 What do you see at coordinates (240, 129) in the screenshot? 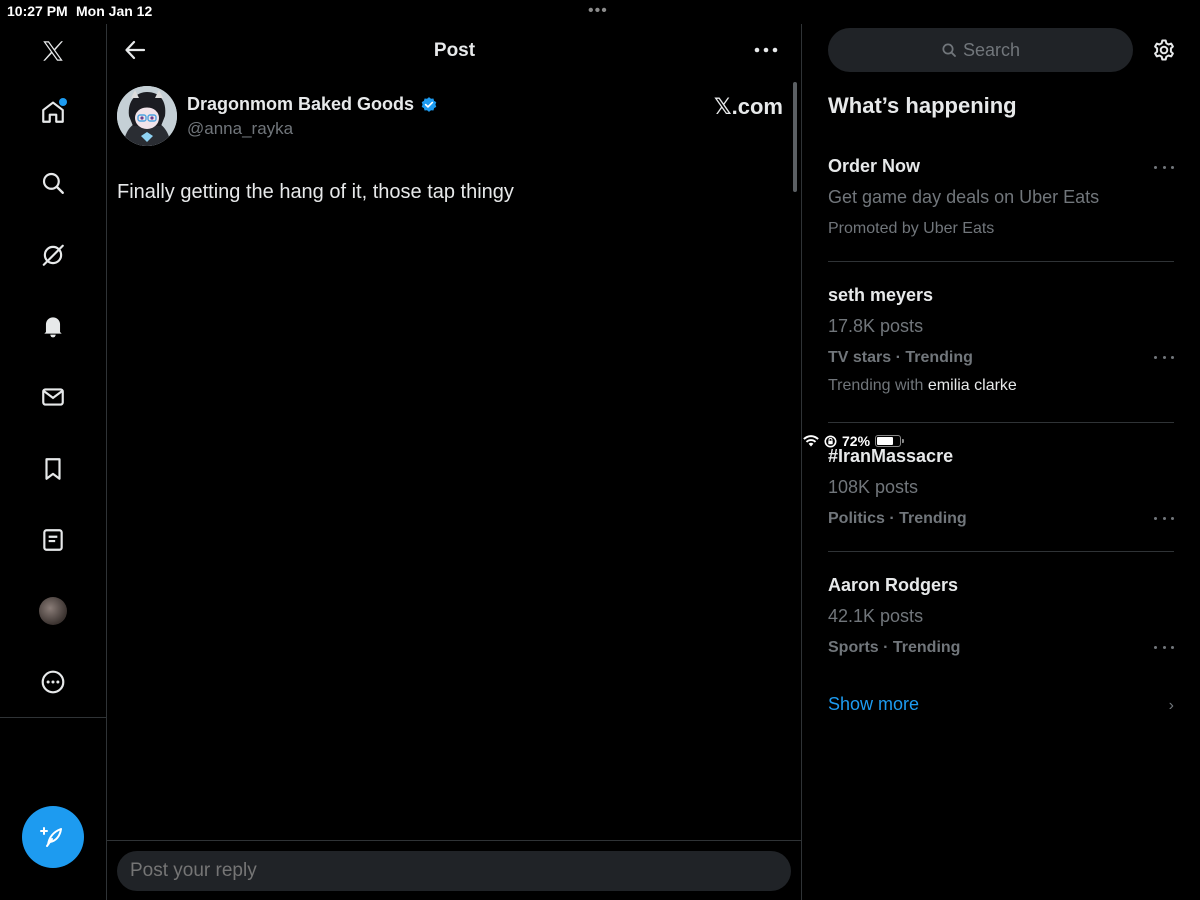
I see `author-handle: @anna_rayka` at bounding box center [240, 129].